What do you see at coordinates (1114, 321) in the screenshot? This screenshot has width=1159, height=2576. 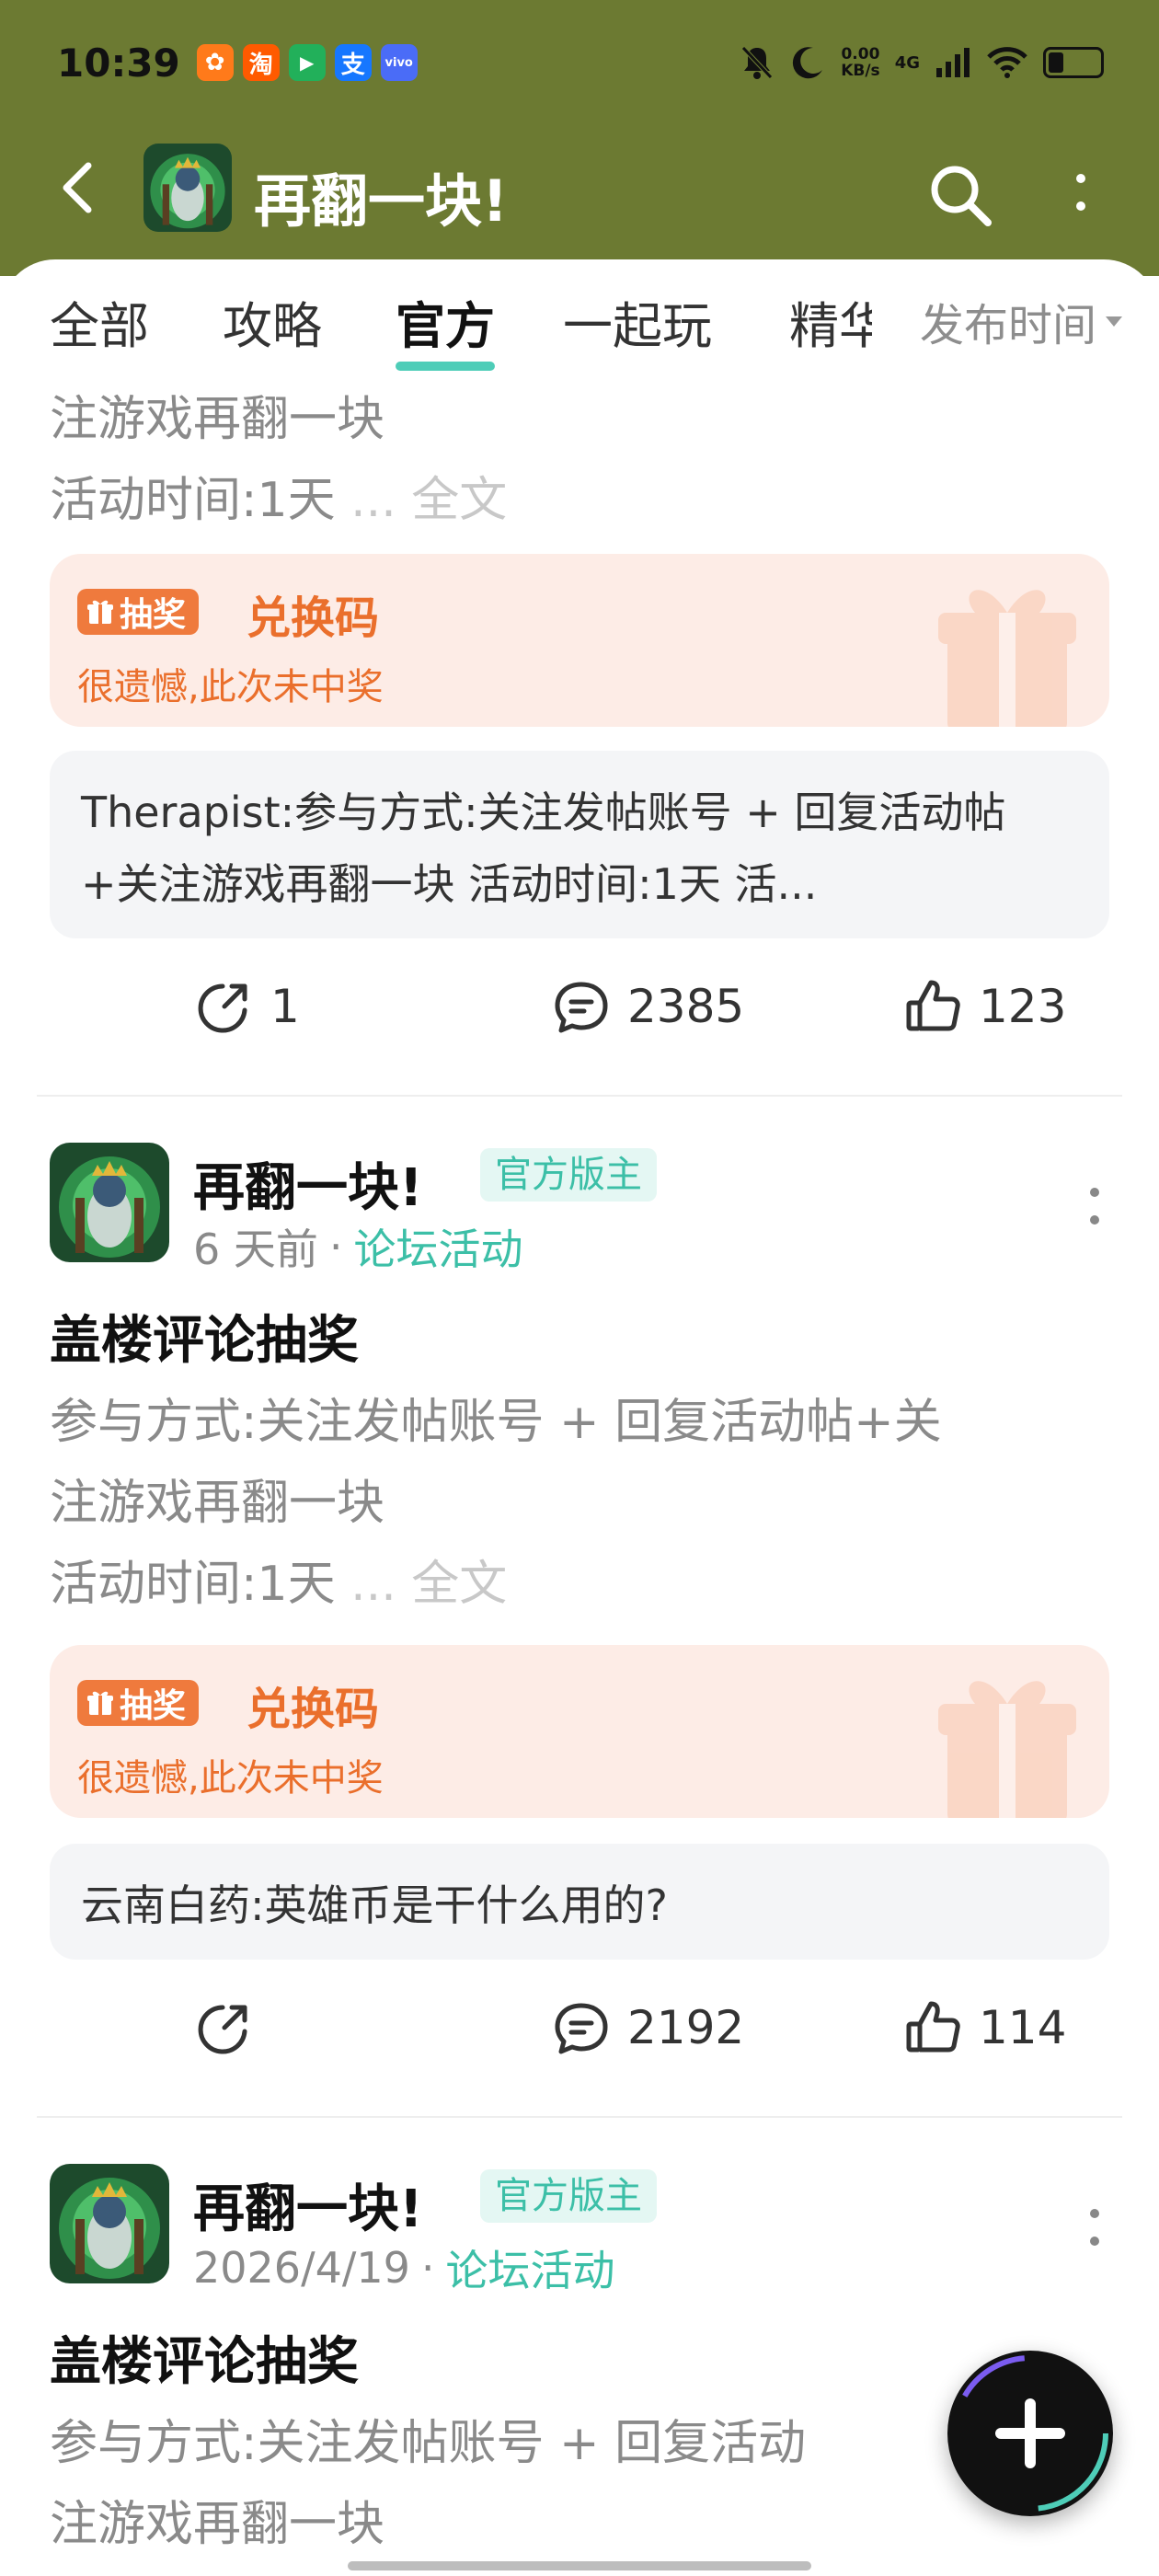 I see `chevron-down-icon` at bounding box center [1114, 321].